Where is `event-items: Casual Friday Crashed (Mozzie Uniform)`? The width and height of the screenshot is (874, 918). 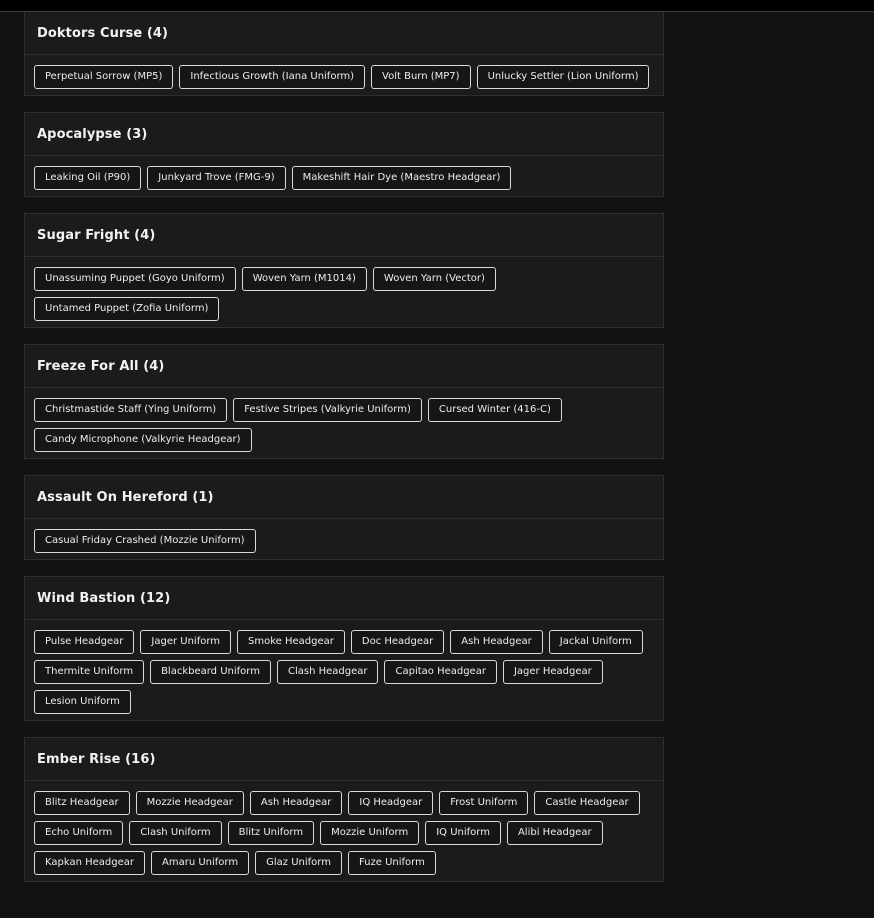 event-items: Casual Friday Crashed (Mozzie Uniform) is located at coordinates (344, 539).